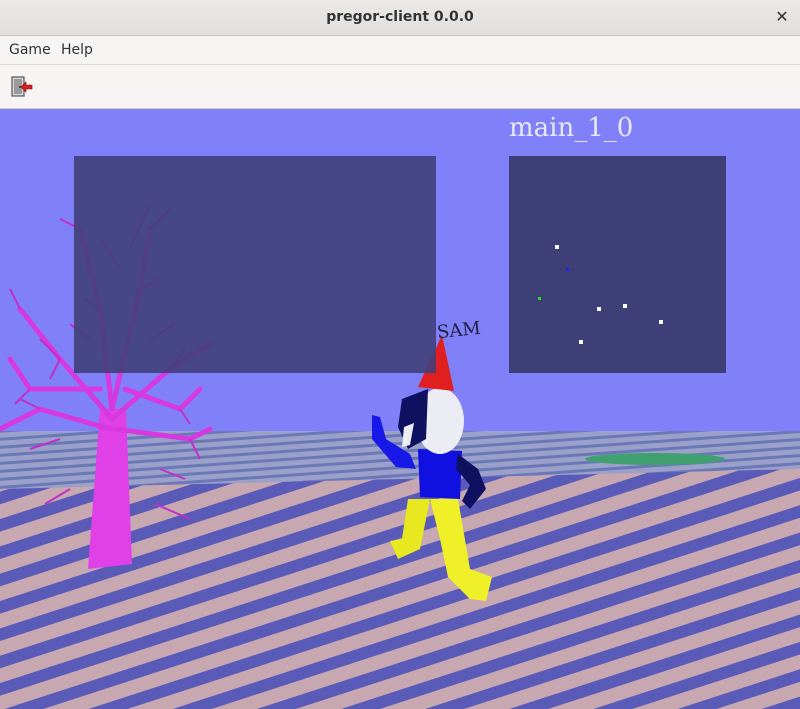 Image resolution: width=800 pixels, height=709 pixels. Describe the element at coordinates (30, 50) in the screenshot. I see `menu-game: Game` at that location.